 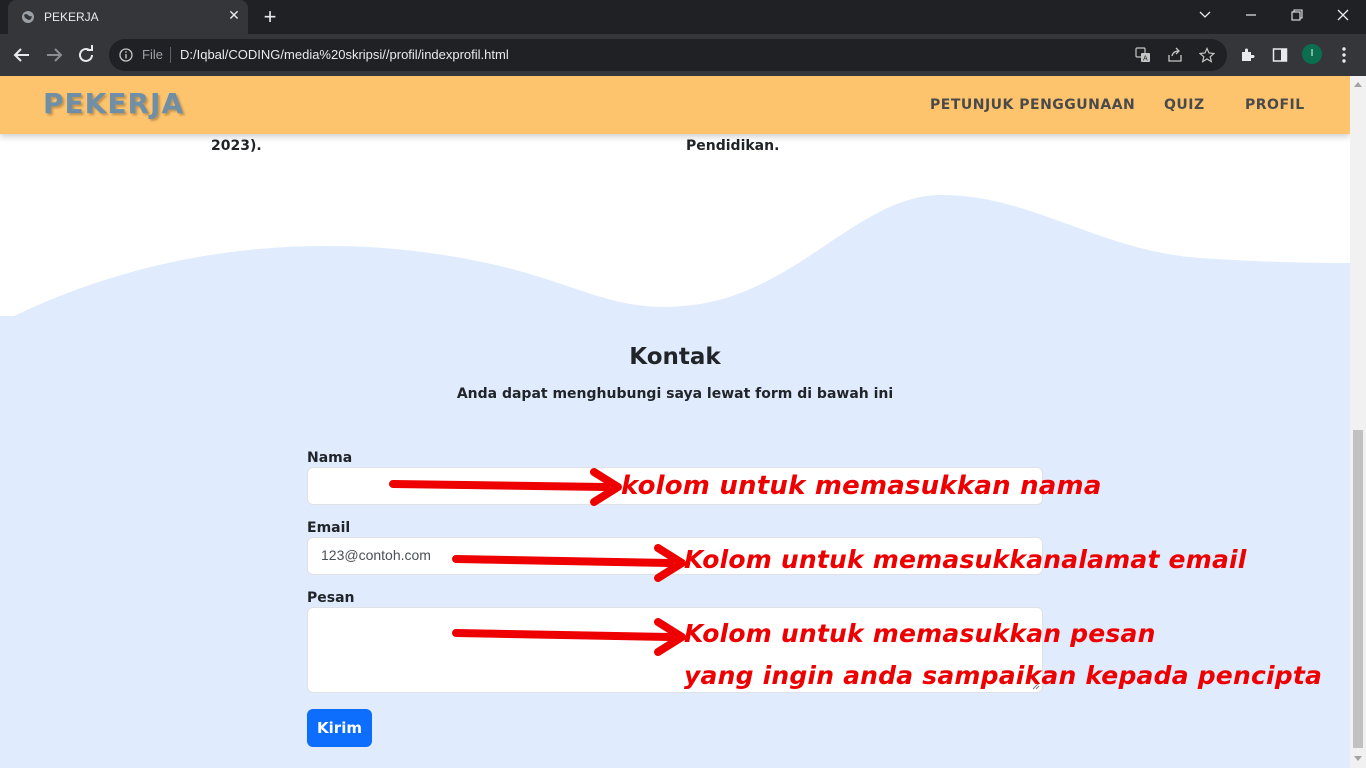 I want to click on scroll-down-arrow-icon, so click(x=1358, y=758).